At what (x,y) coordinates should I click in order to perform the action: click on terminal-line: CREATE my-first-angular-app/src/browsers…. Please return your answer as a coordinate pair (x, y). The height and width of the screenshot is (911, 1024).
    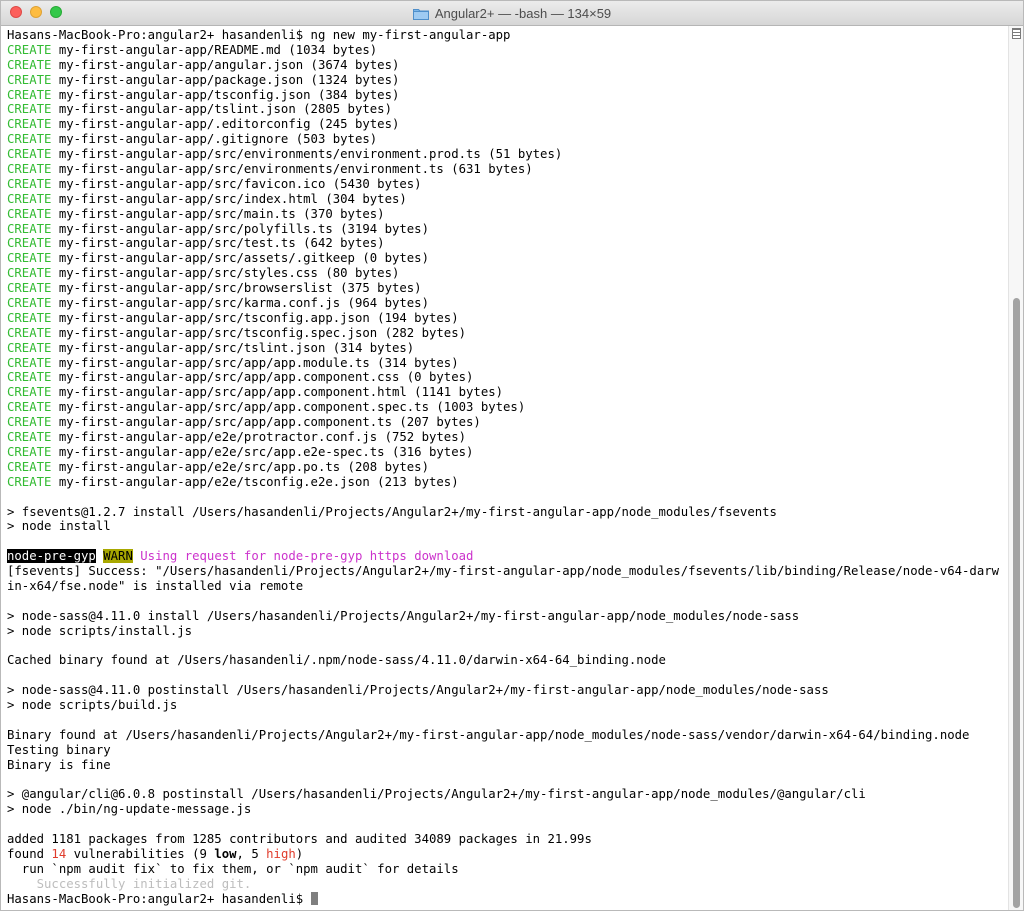
    Looking at the image, I should click on (508, 288).